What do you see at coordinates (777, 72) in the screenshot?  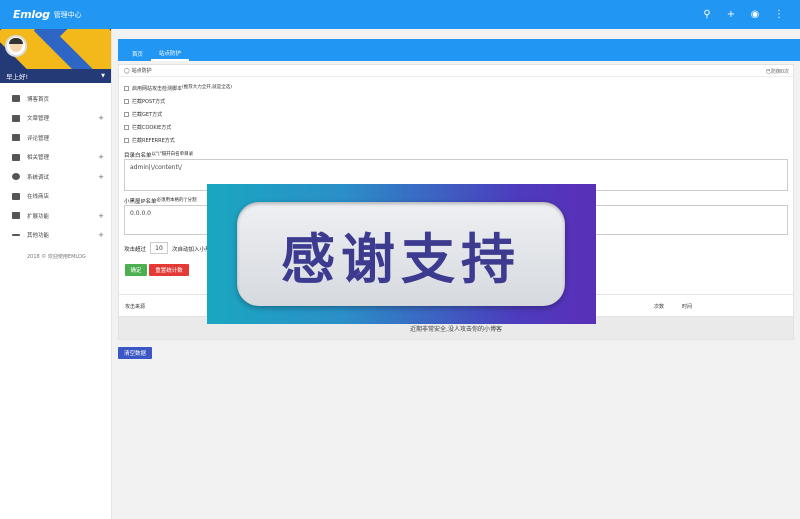 I see `defense-count: 已防御0次` at bounding box center [777, 72].